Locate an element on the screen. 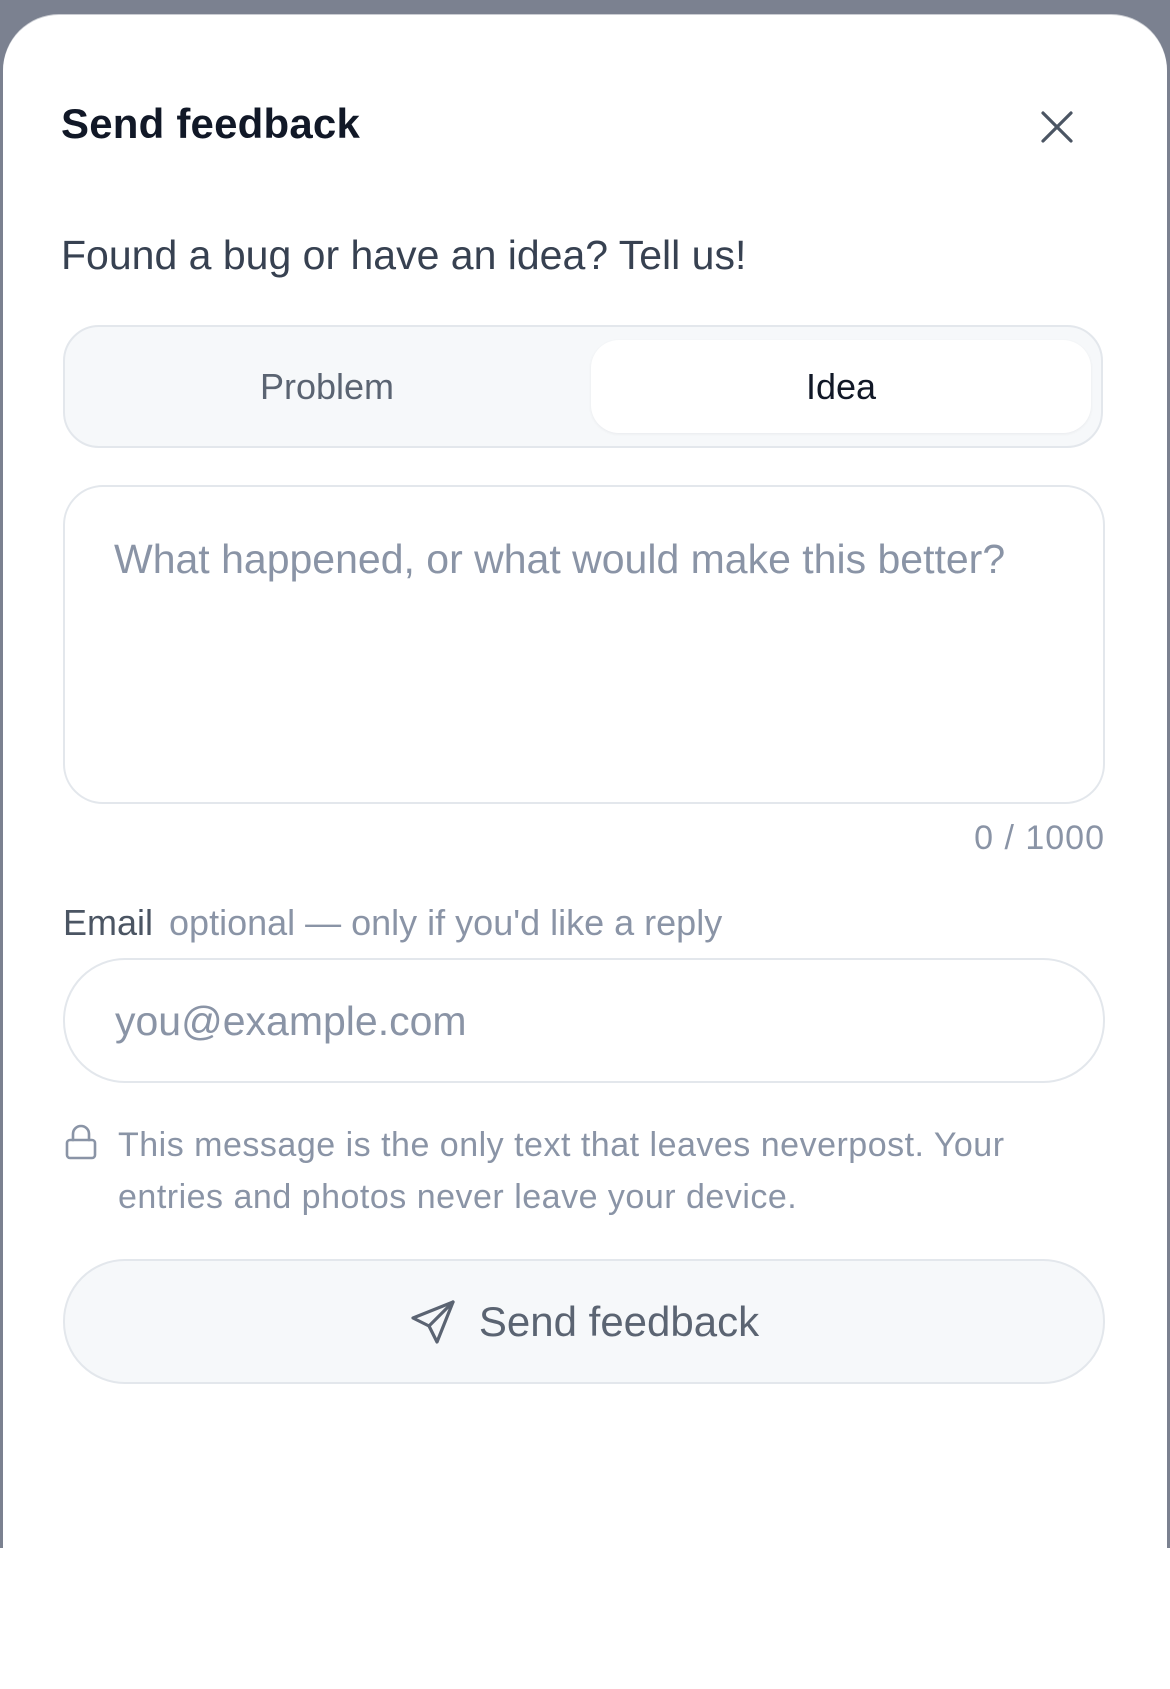 This screenshot has height=1689, width=1170. send-feedback-button: Send feedback is located at coordinates (584, 1321).